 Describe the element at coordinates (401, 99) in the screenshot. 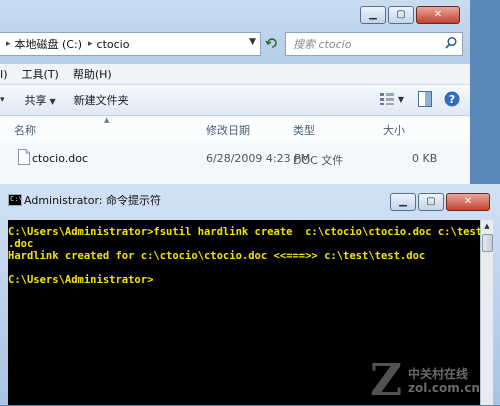

I see `view-dropdown-icon: ▼` at that location.